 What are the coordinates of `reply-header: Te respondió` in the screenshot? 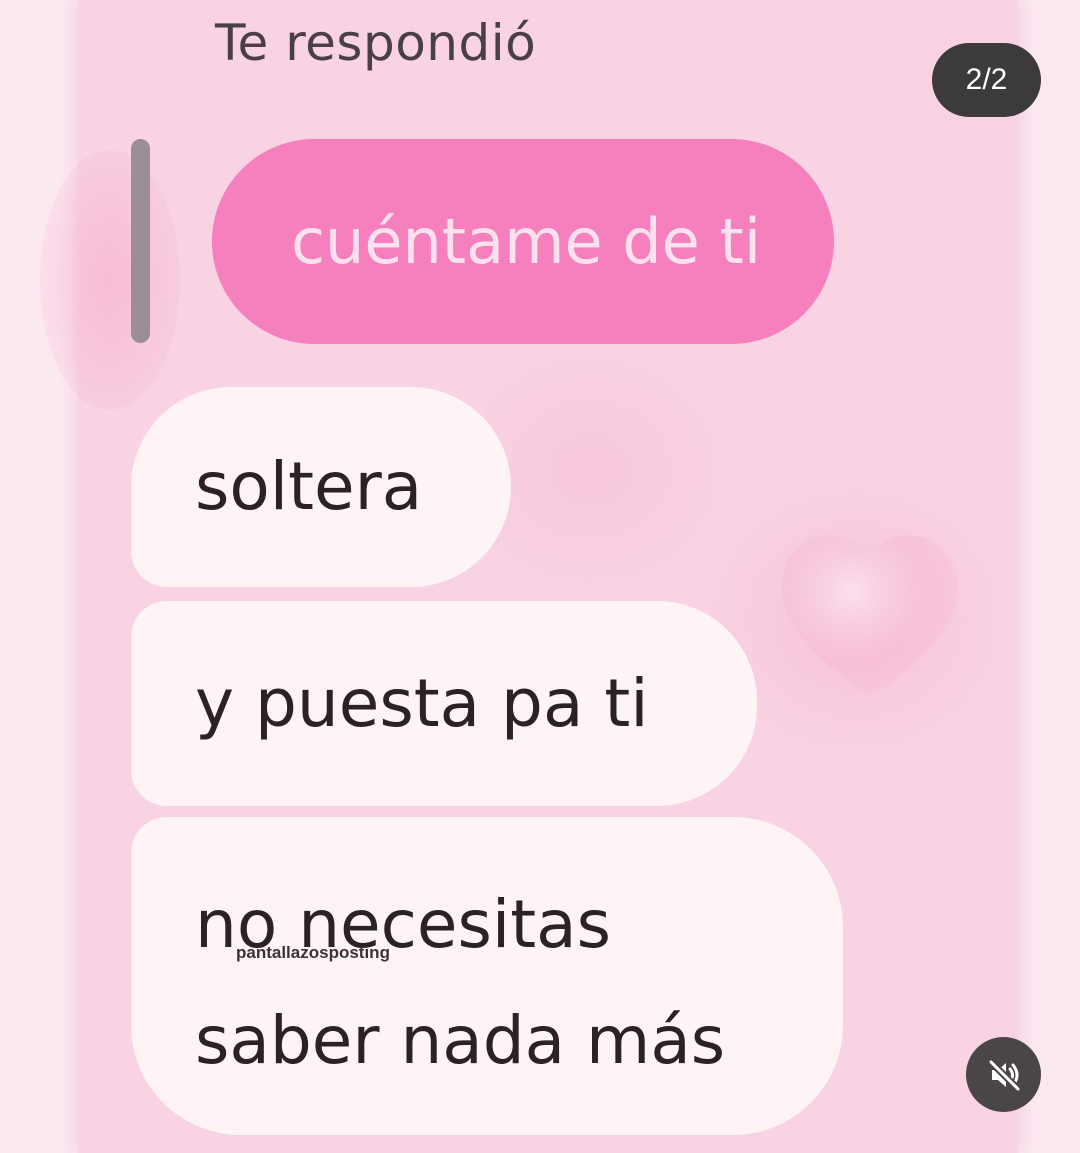 It's located at (376, 43).